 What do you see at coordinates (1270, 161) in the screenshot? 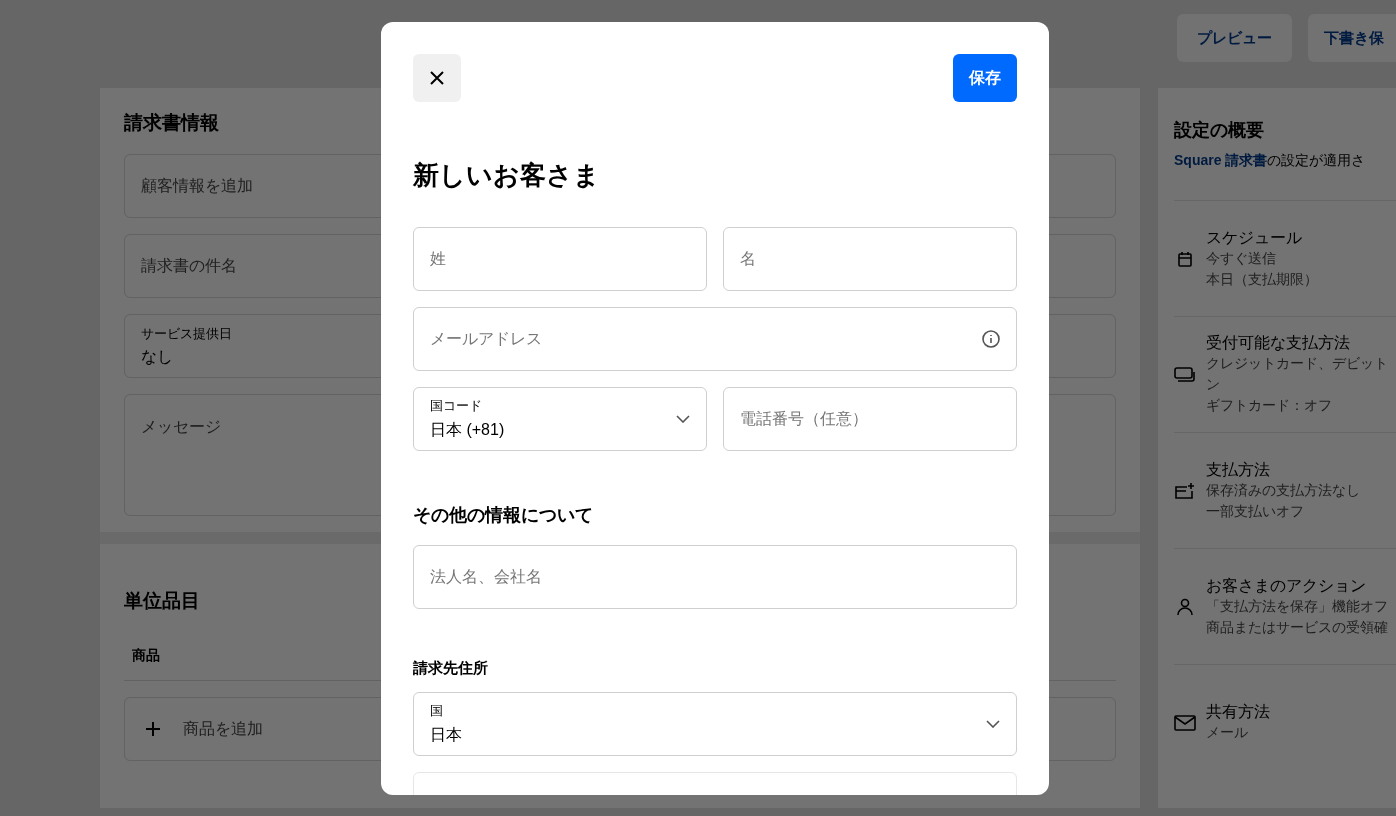
I see `settings-note: Square 請求書の設定が適用さ` at bounding box center [1270, 161].